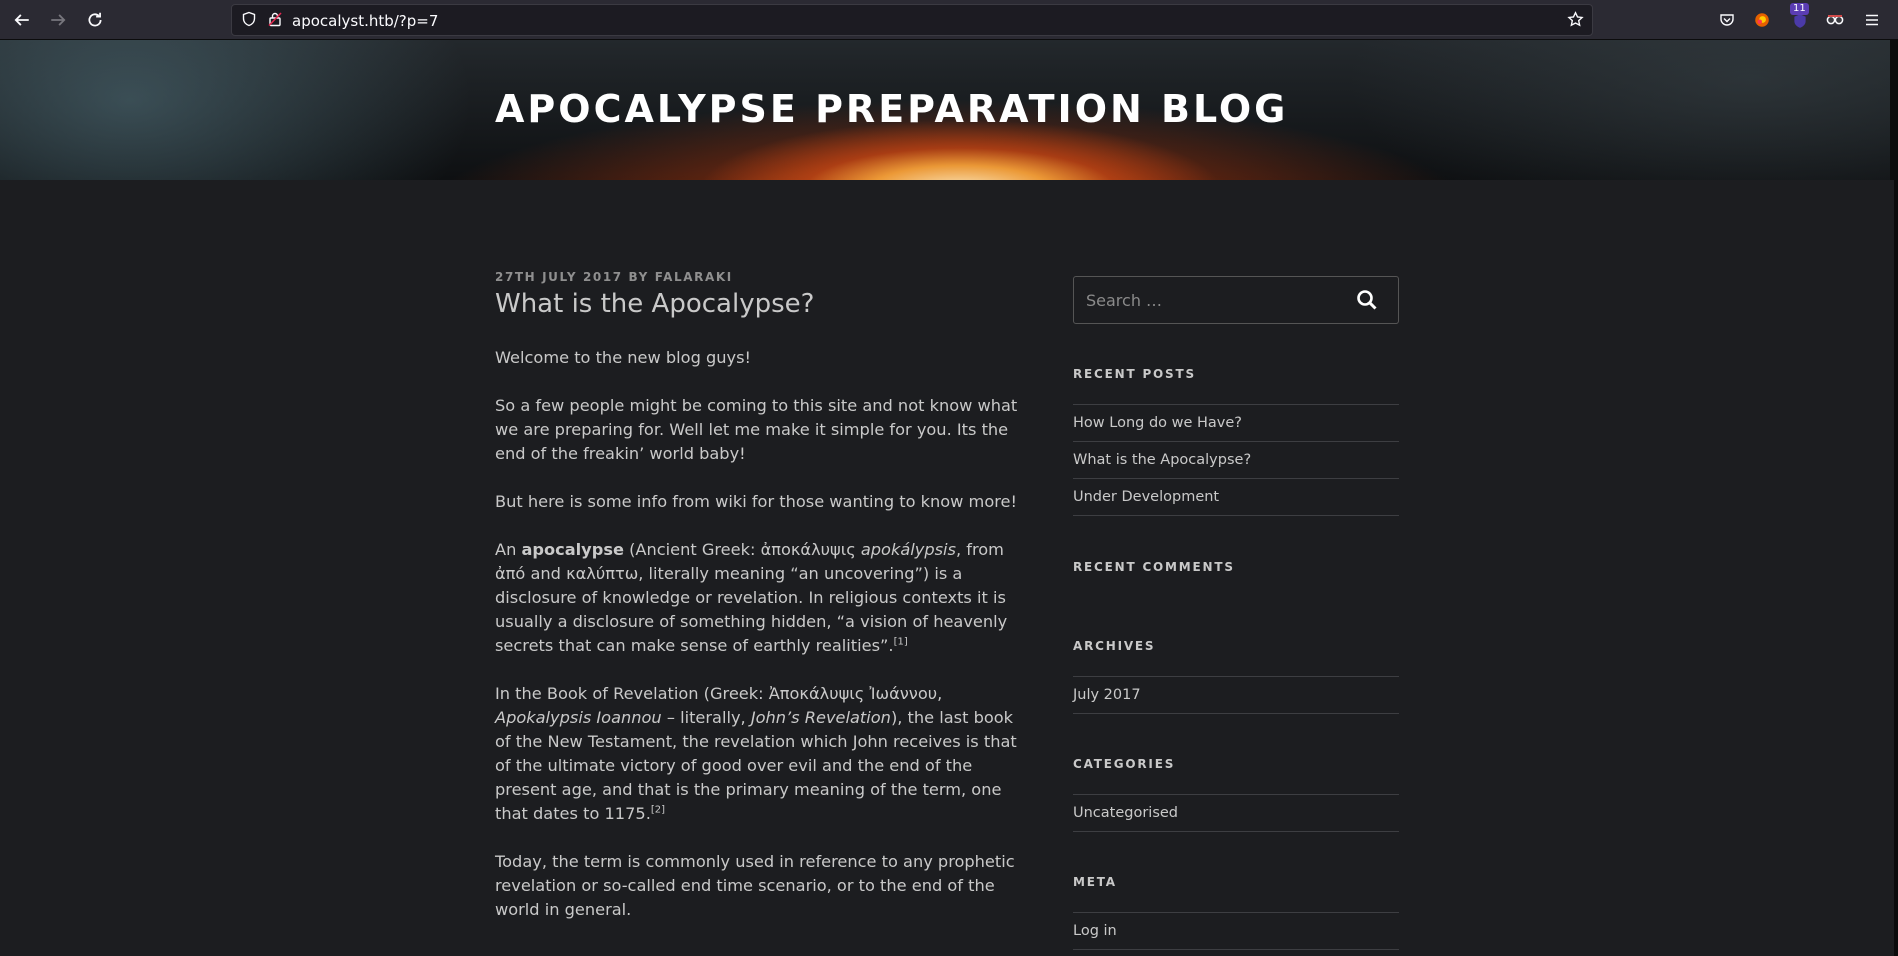 Image resolution: width=1898 pixels, height=956 pixels. I want to click on text-span: – literally,, so click(706, 717).